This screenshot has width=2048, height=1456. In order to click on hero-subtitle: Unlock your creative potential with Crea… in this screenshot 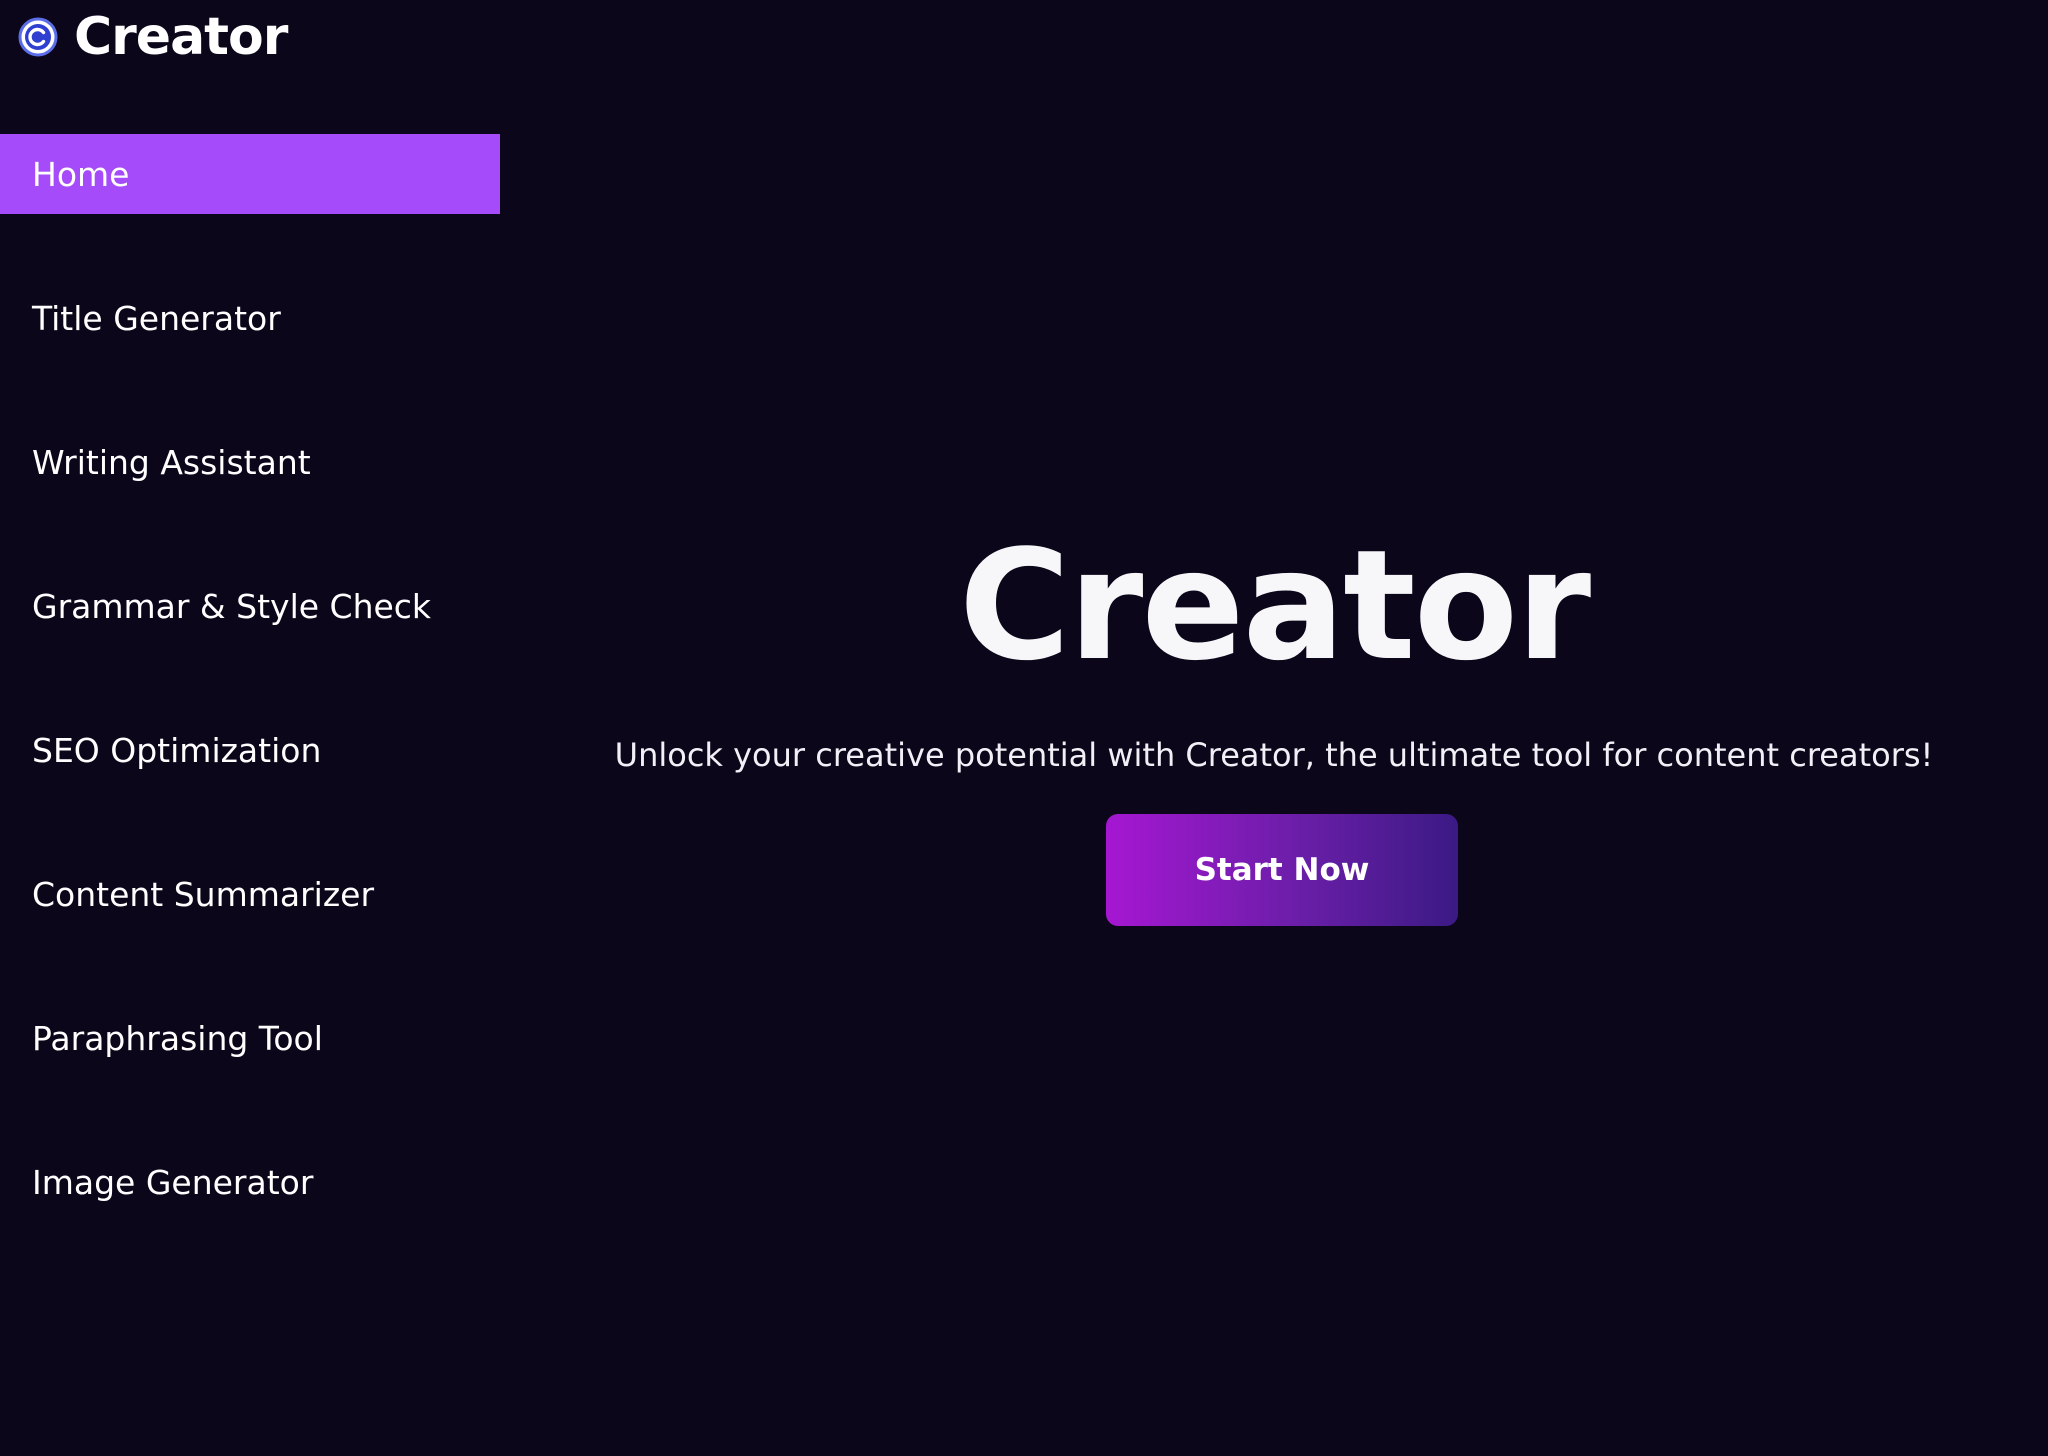, I will do `click(1274, 755)`.